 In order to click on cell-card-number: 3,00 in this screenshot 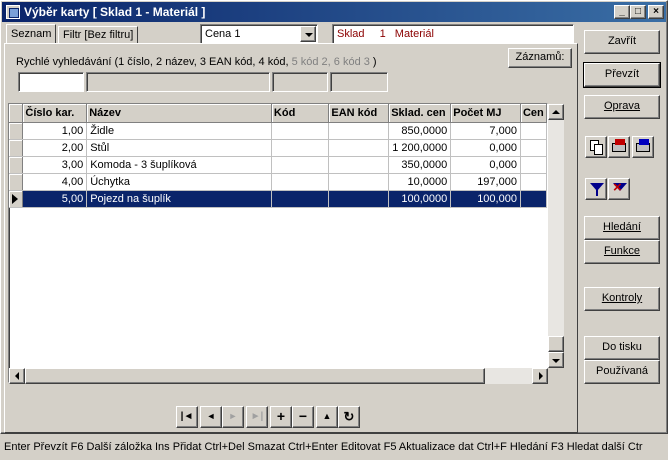, I will do `click(55, 165)`.